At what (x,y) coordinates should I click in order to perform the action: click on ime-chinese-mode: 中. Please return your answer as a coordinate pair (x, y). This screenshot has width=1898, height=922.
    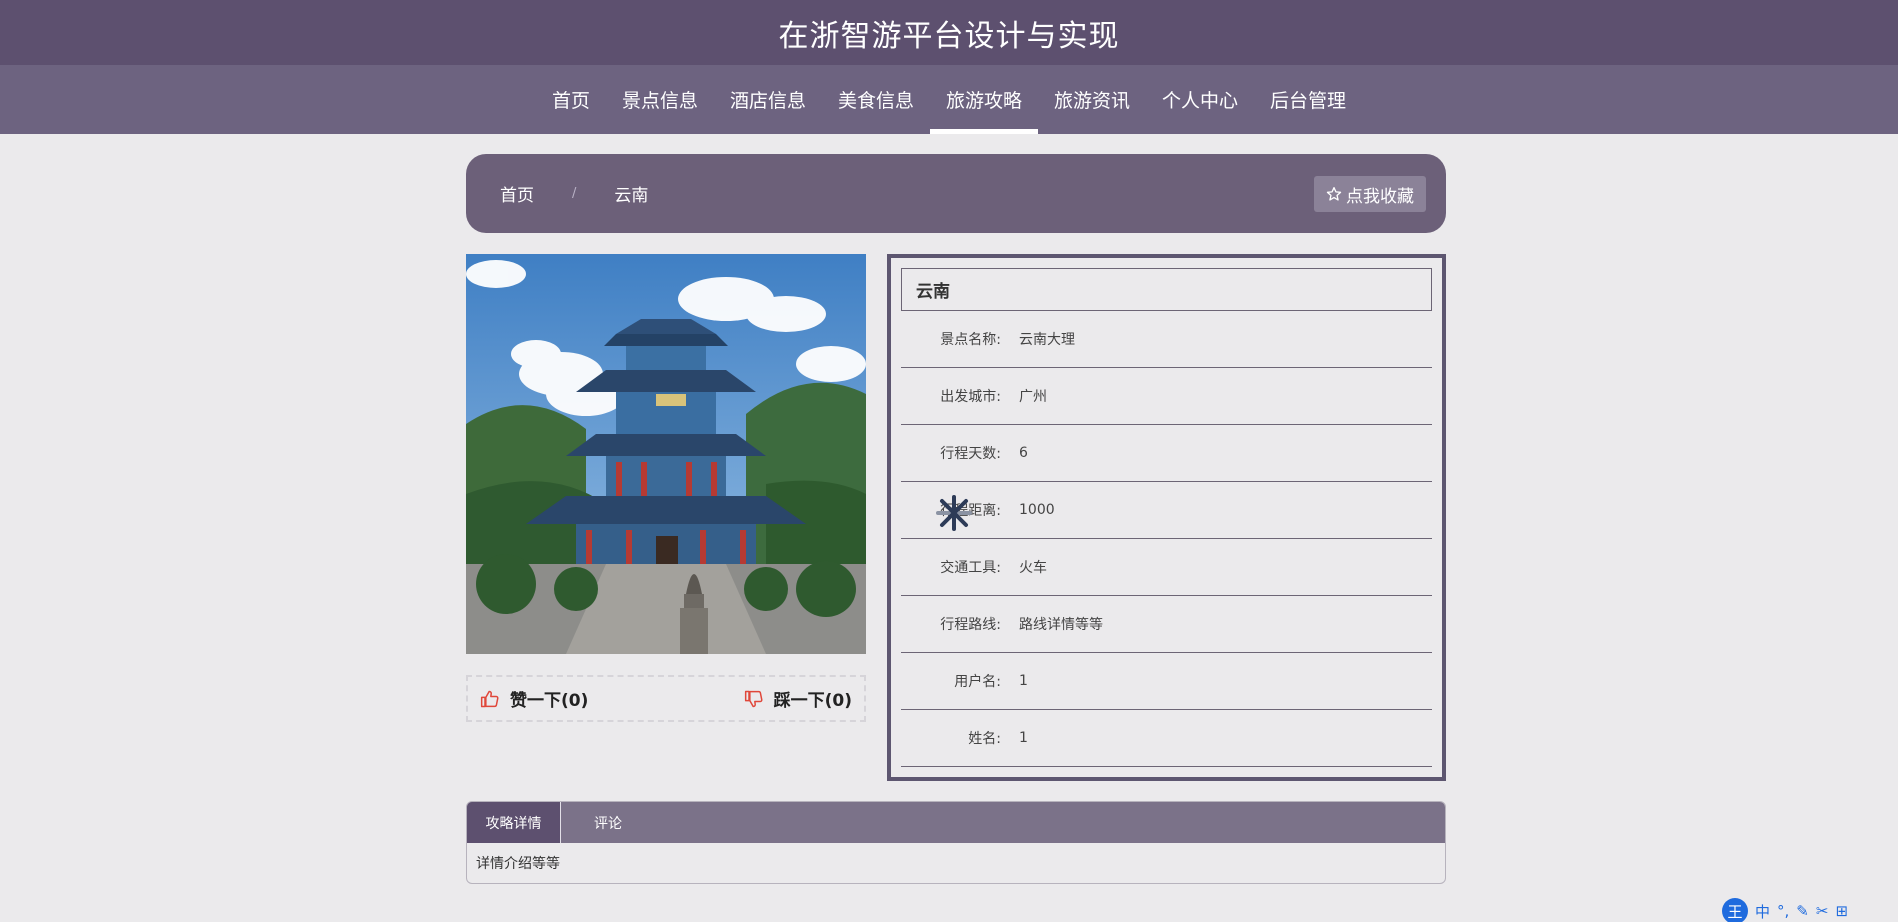
    Looking at the image, I should click on (1762, 911).